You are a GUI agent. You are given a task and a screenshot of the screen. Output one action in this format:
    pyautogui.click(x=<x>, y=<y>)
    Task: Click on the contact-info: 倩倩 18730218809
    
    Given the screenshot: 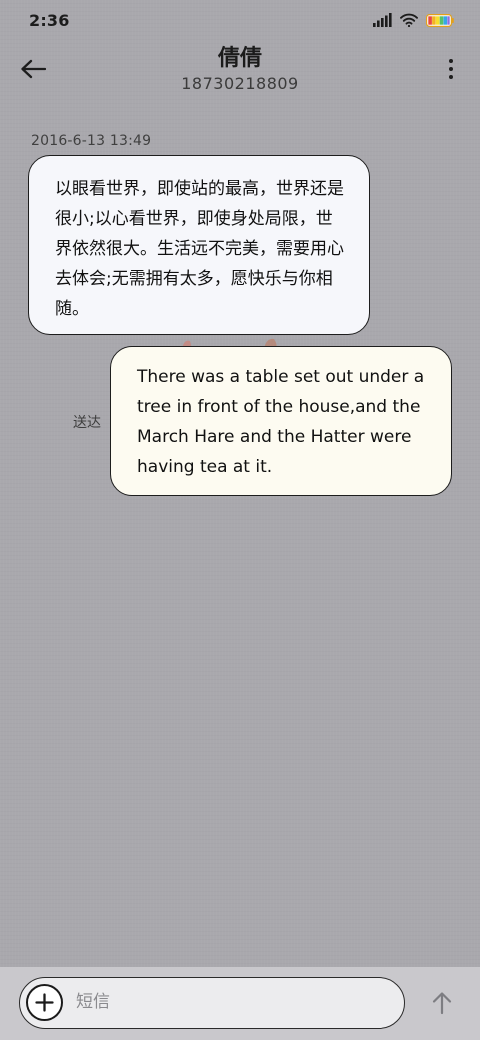 What is the action you would take?
    pyautogui.click(x=240, y=69)
    